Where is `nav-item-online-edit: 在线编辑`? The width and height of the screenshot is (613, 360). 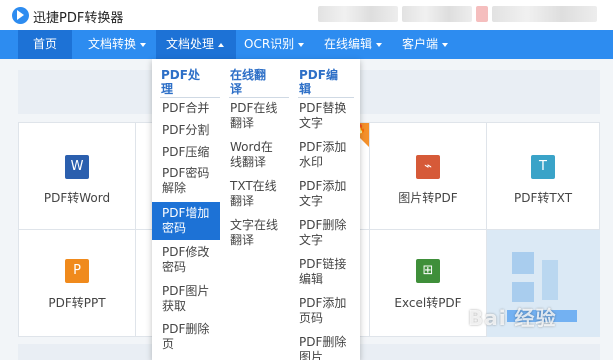 nav-item-online-edit: 在线编辑 is located at coordinates (353, 44).